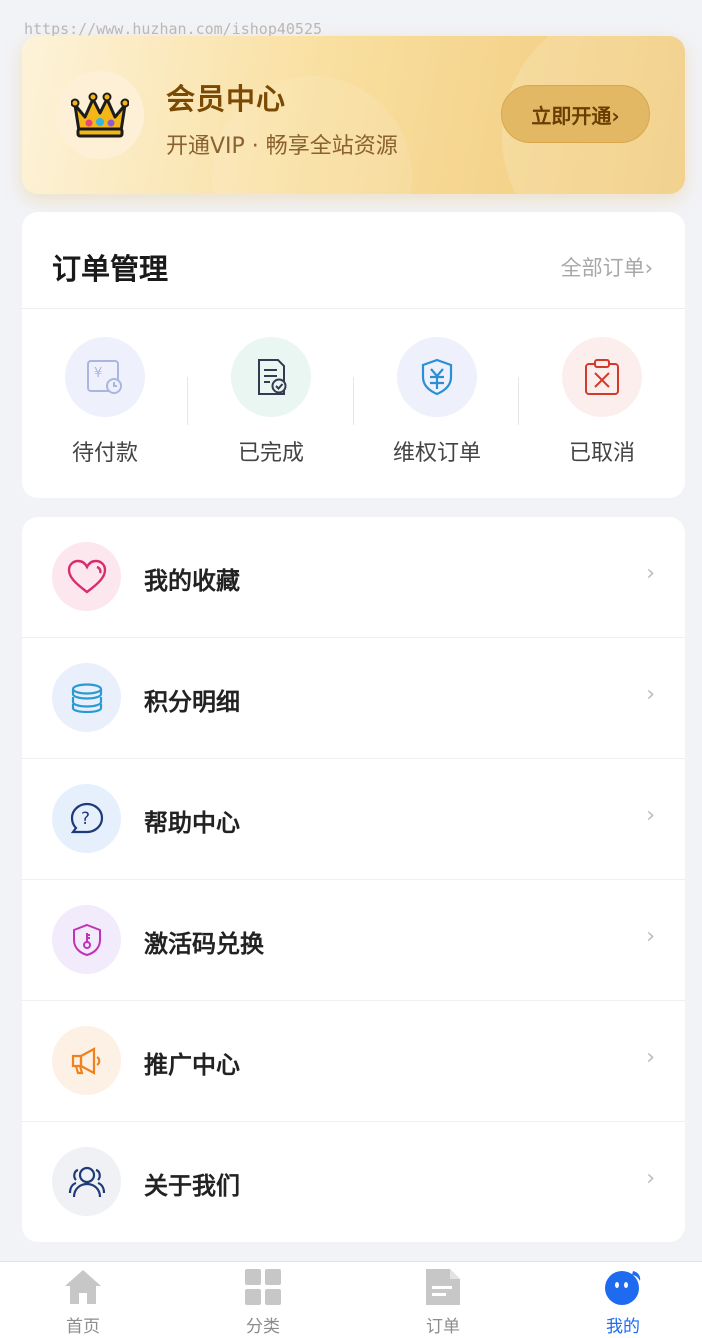 Image resolution: width=702 pixels, height=1338 pixels. I want to click on order-title: 订单管理, so click(110, 269).